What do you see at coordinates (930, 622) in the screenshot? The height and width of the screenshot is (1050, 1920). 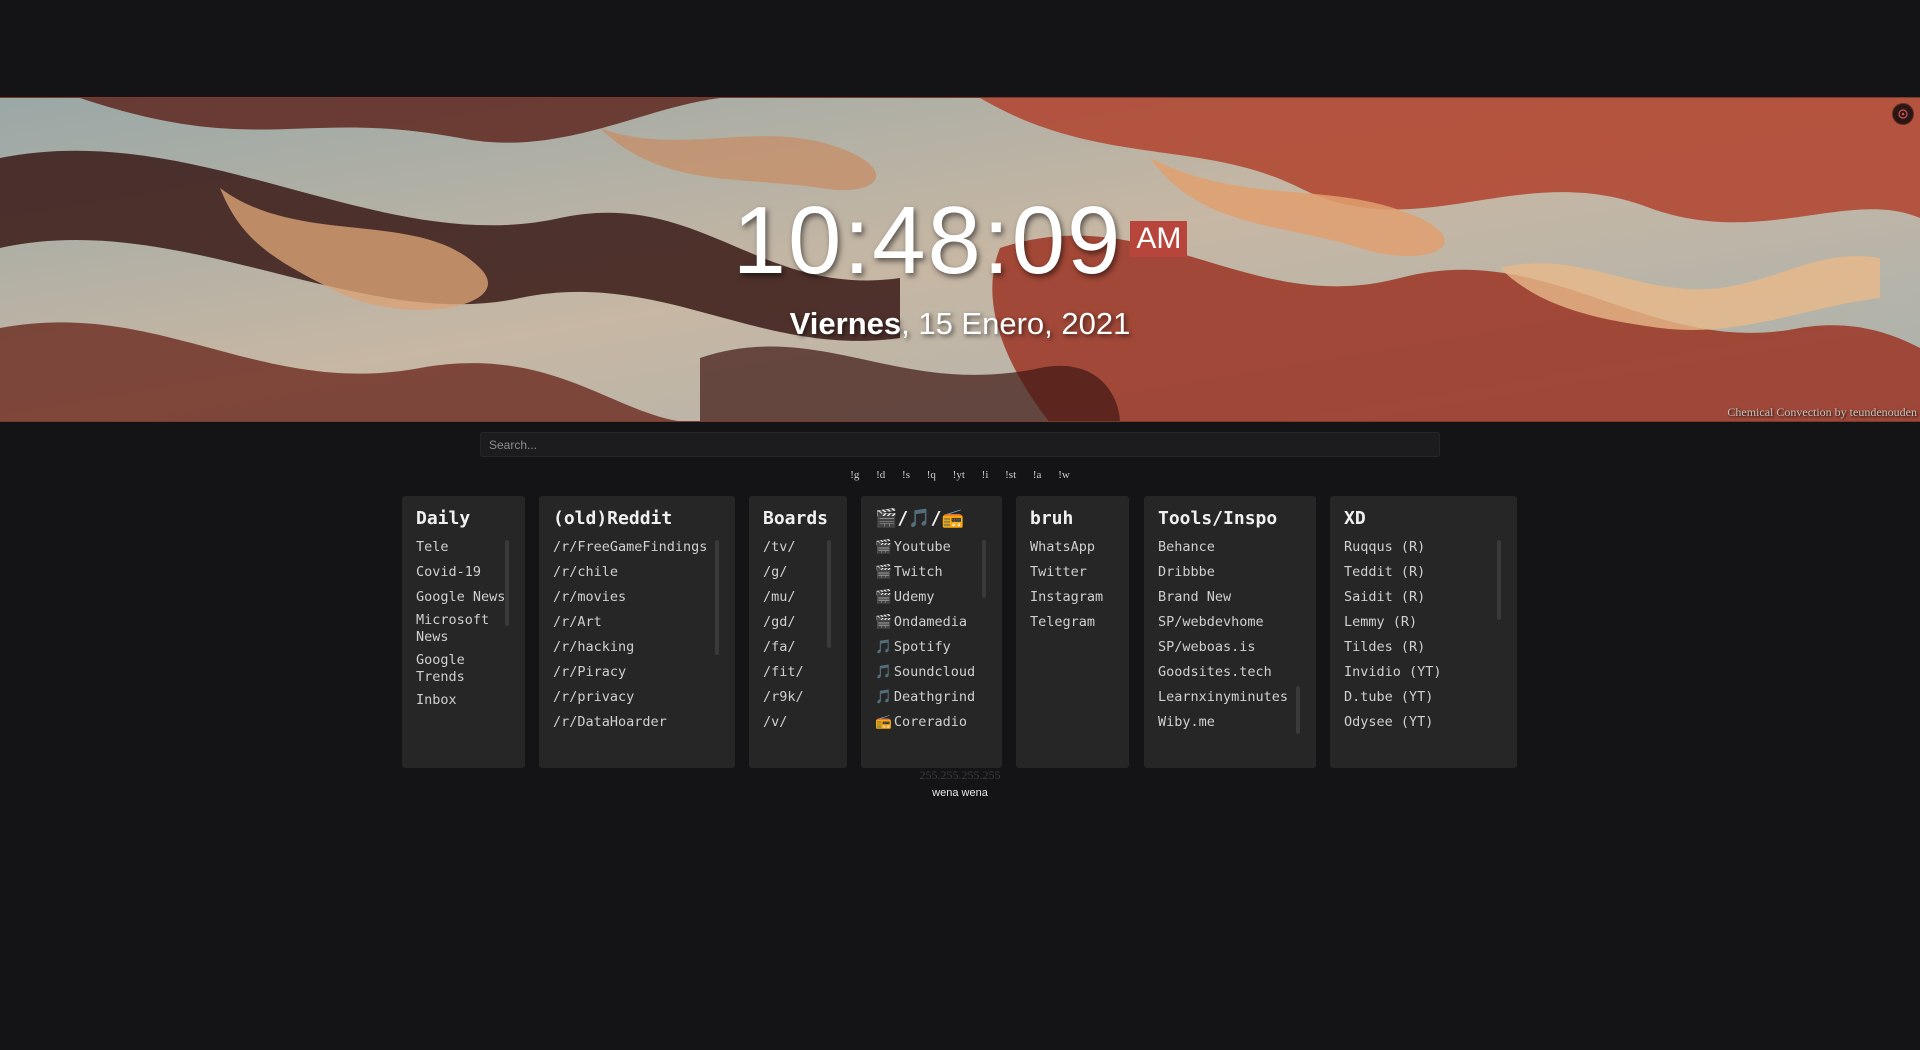 I see `link-label: Ondamedia` at bounding box center [930, 622].